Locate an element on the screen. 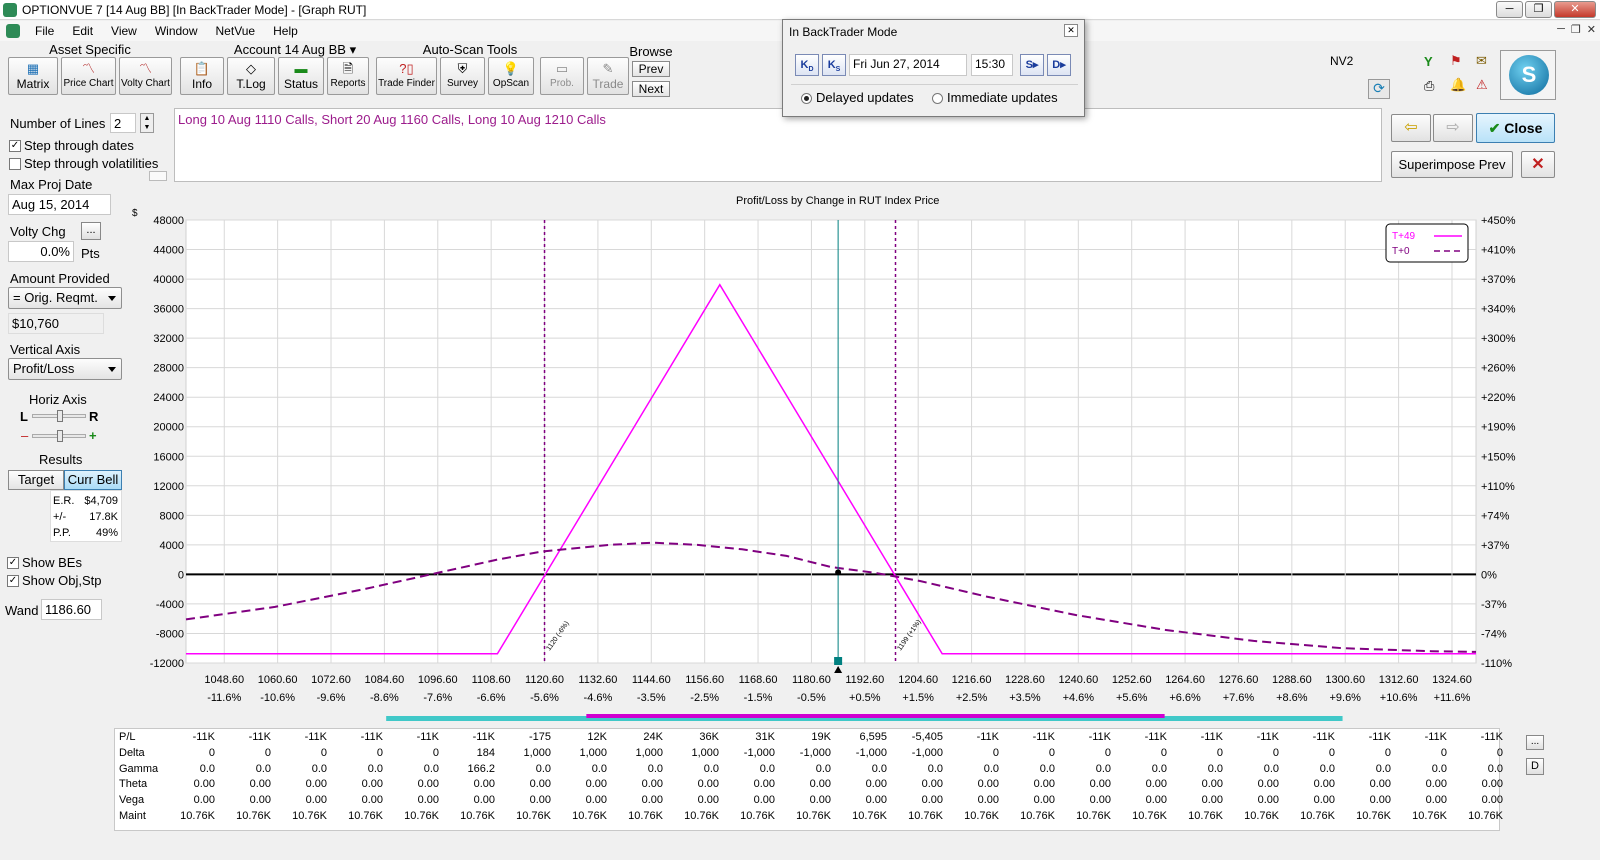  step-dates-checkbox: ✓ is located at coordinates (15, 146).